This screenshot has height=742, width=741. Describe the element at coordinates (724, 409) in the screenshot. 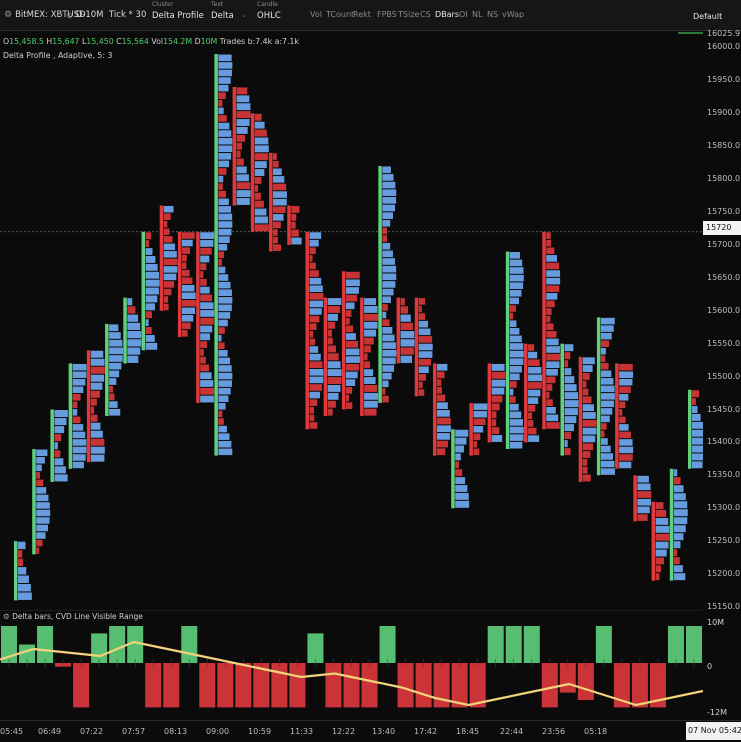

I see `price-tick-label: 15450.0` at that location.